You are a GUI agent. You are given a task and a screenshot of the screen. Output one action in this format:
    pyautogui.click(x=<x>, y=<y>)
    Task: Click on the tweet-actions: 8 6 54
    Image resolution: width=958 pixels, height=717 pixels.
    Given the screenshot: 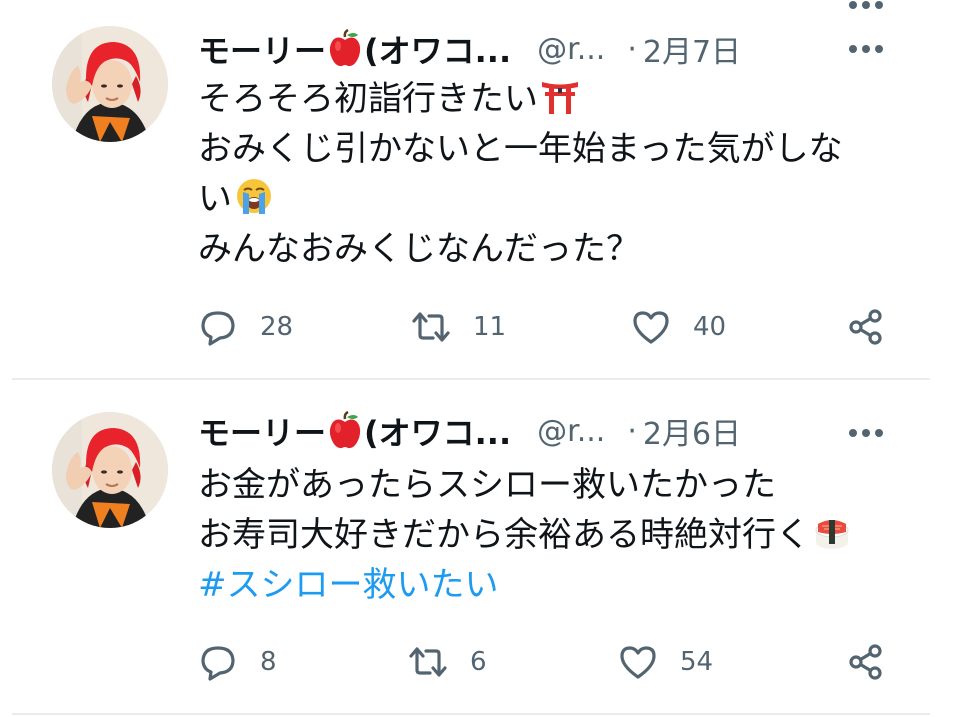 What is the action you would take?
    pyautogui.click(x=548, y=662)
    